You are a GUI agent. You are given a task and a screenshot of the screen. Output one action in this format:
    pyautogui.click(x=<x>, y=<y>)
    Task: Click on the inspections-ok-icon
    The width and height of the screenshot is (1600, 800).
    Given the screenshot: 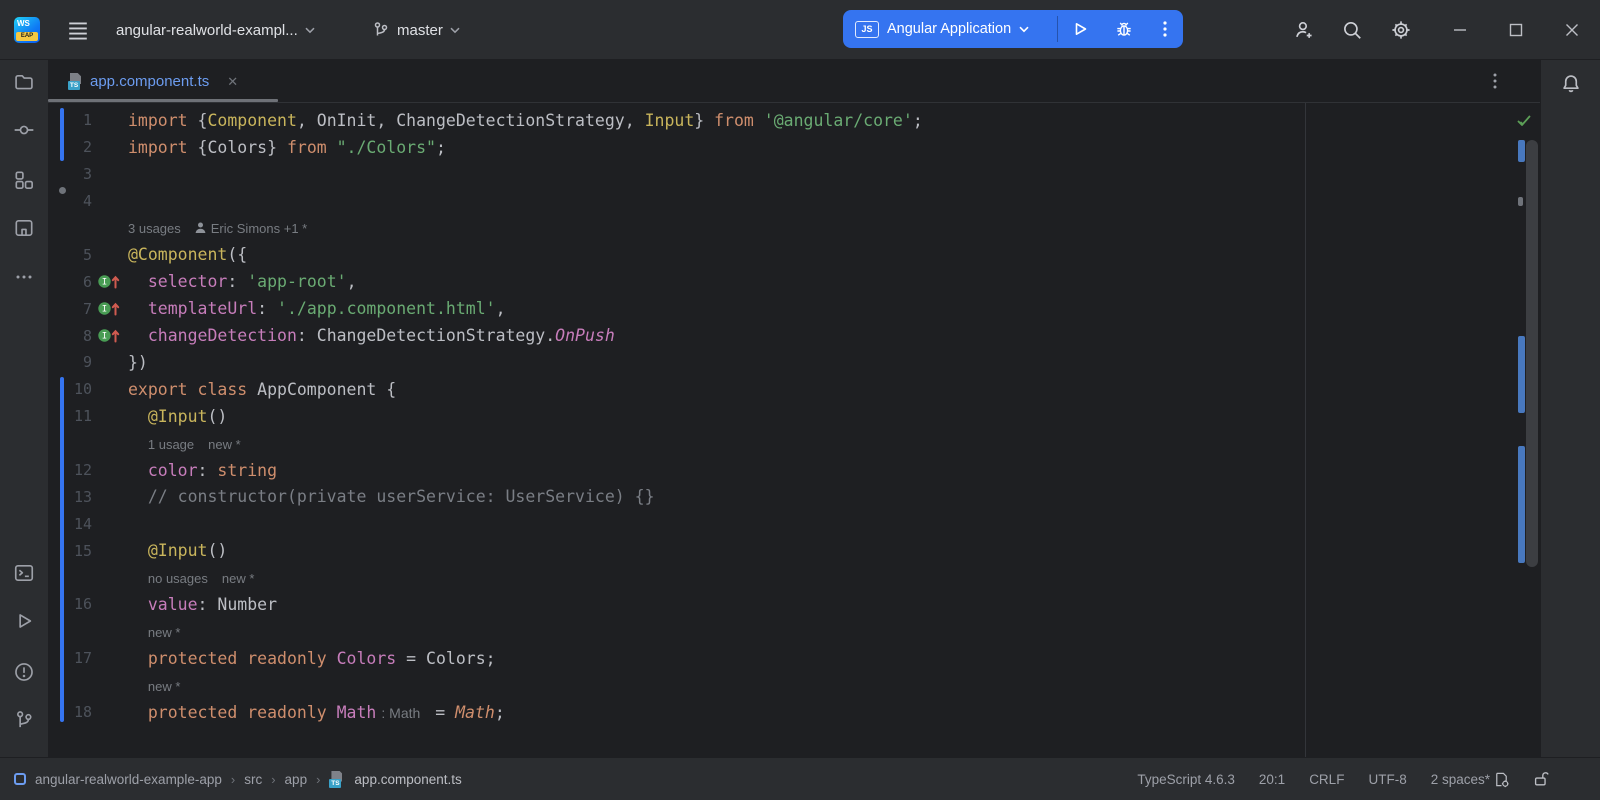 What is the action you would take?
    pyautogui.click(x=1524, y=121)
    